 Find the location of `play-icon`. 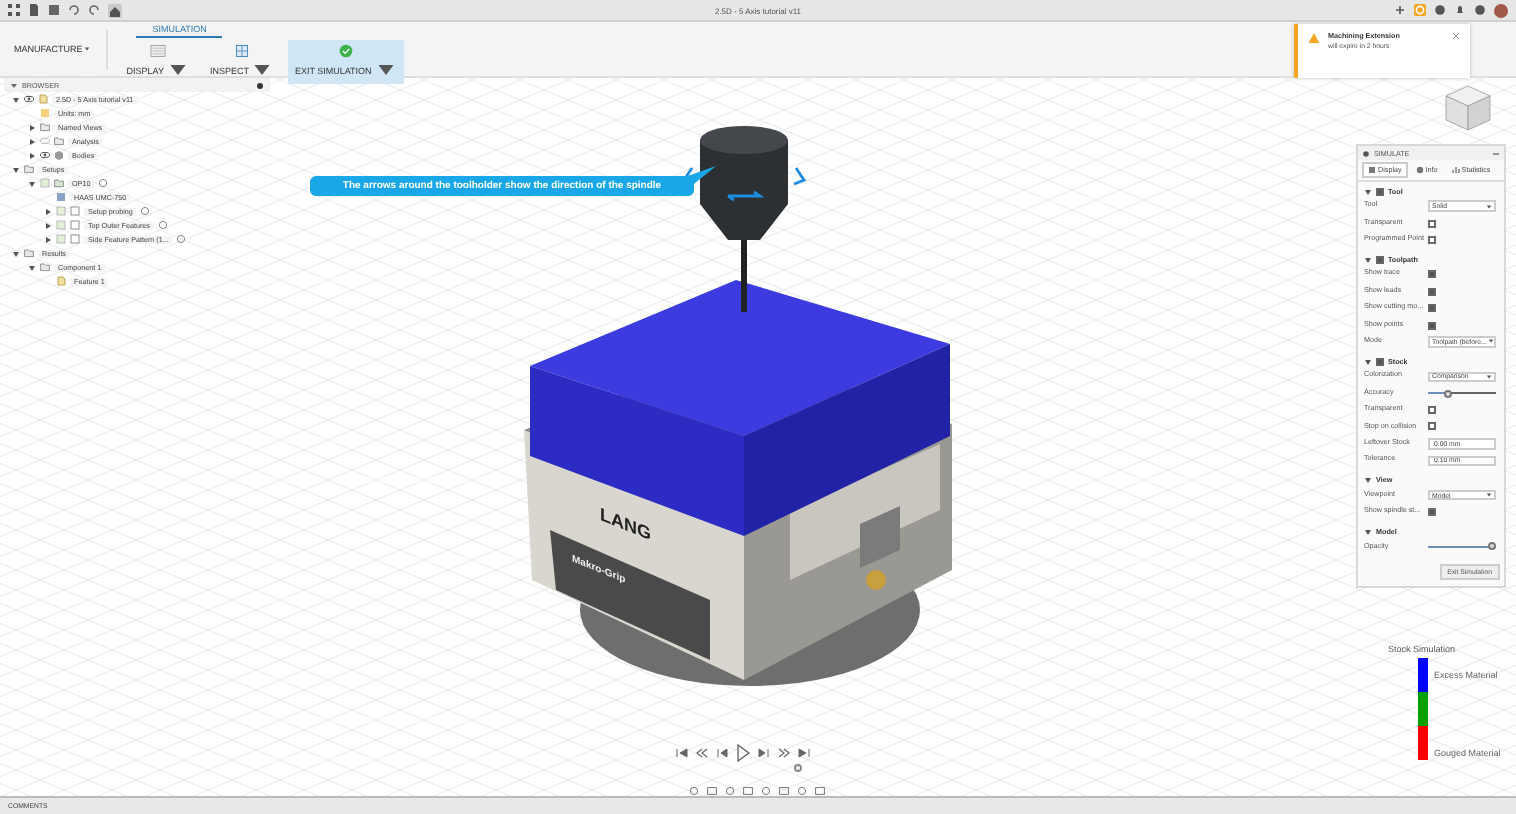

play-icon is located at coordinates (743, 753).